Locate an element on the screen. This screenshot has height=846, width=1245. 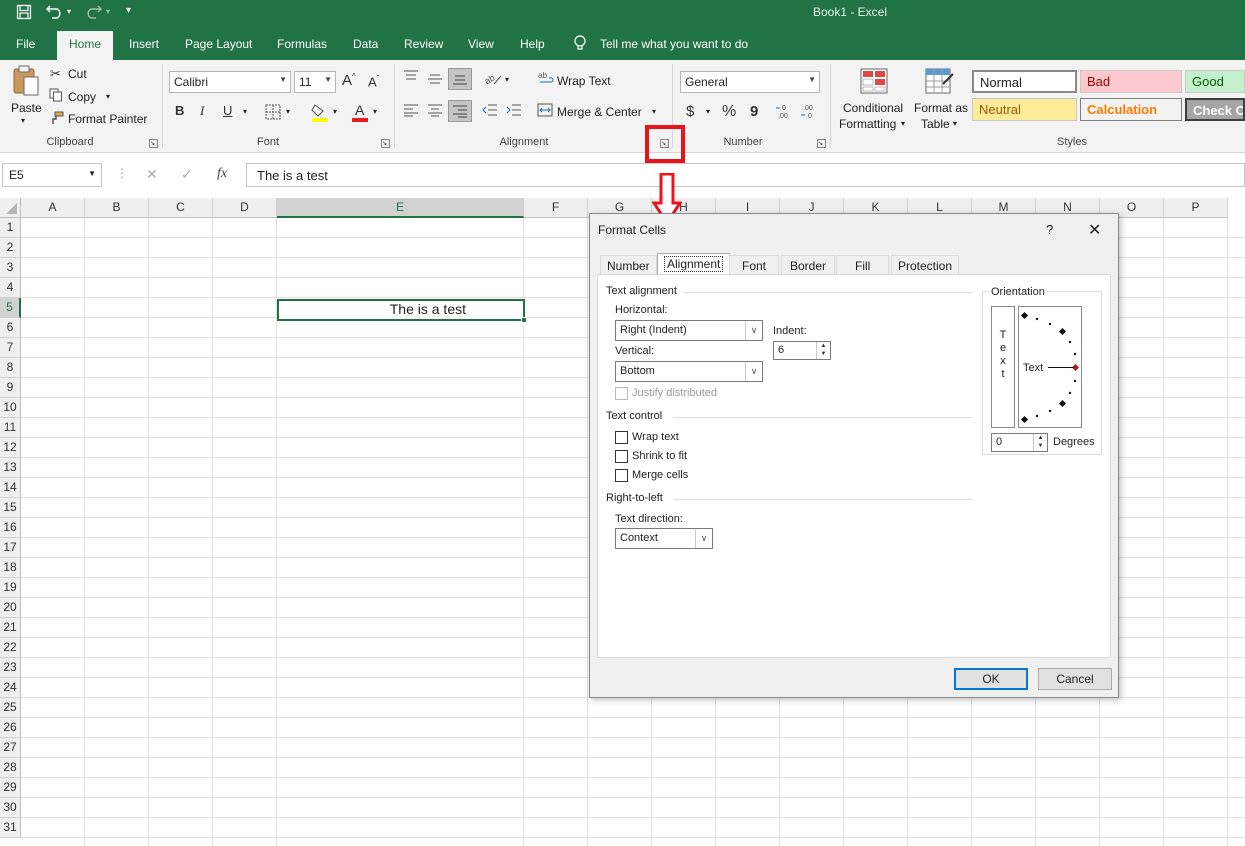
increase-font-size-icon: A^ is located at coordinates (349, 80).